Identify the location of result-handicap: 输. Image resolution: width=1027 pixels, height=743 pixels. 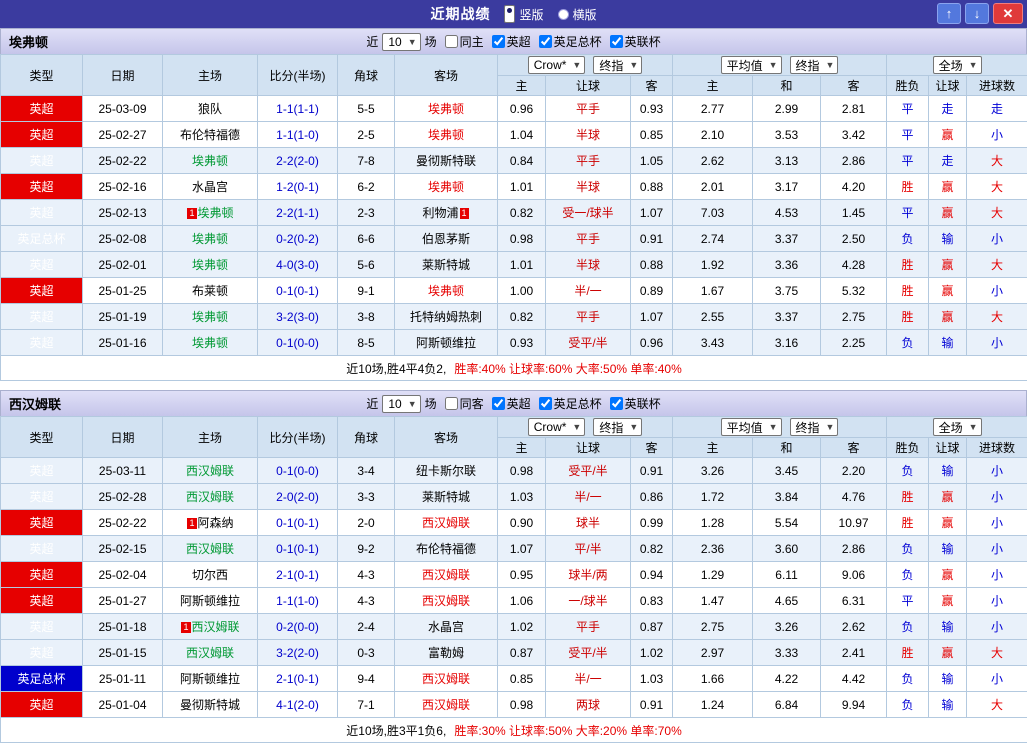
(948, 343).